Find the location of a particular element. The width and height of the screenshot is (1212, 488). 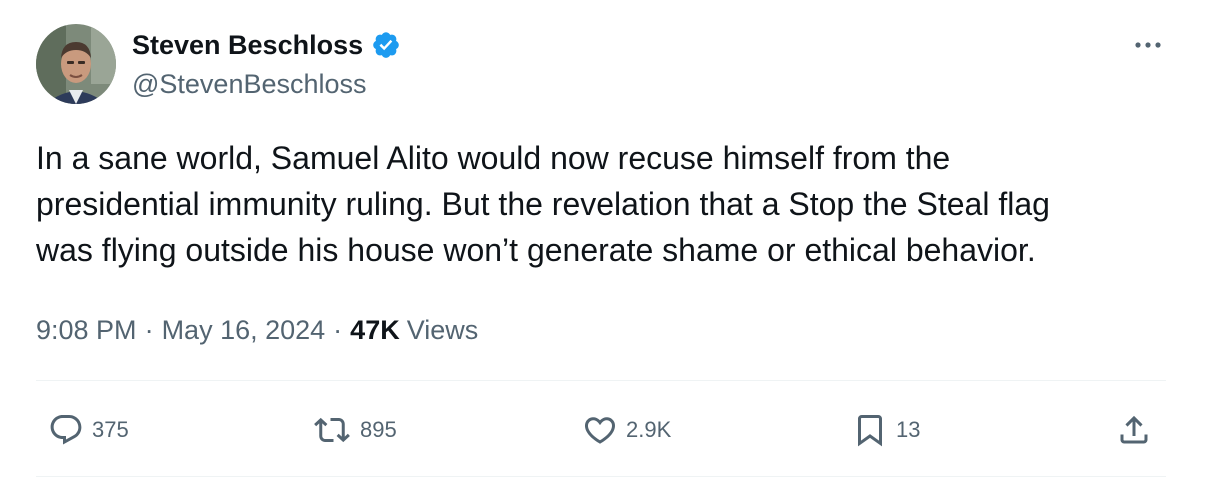

like-count: 2.9K is located at coordinates (649, 429).